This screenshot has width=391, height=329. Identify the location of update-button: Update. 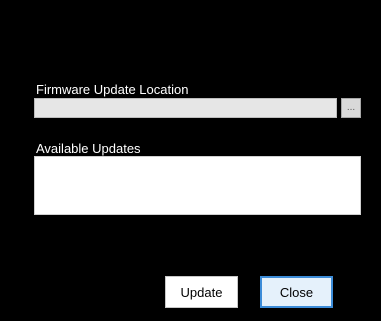
(201, 292).